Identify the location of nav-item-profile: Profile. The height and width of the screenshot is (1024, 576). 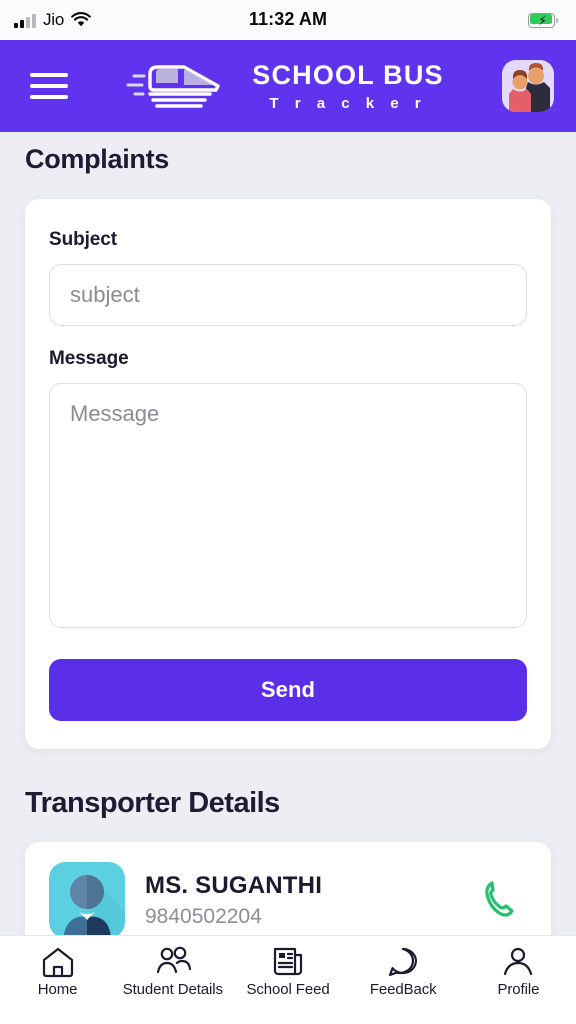
(518, 972).